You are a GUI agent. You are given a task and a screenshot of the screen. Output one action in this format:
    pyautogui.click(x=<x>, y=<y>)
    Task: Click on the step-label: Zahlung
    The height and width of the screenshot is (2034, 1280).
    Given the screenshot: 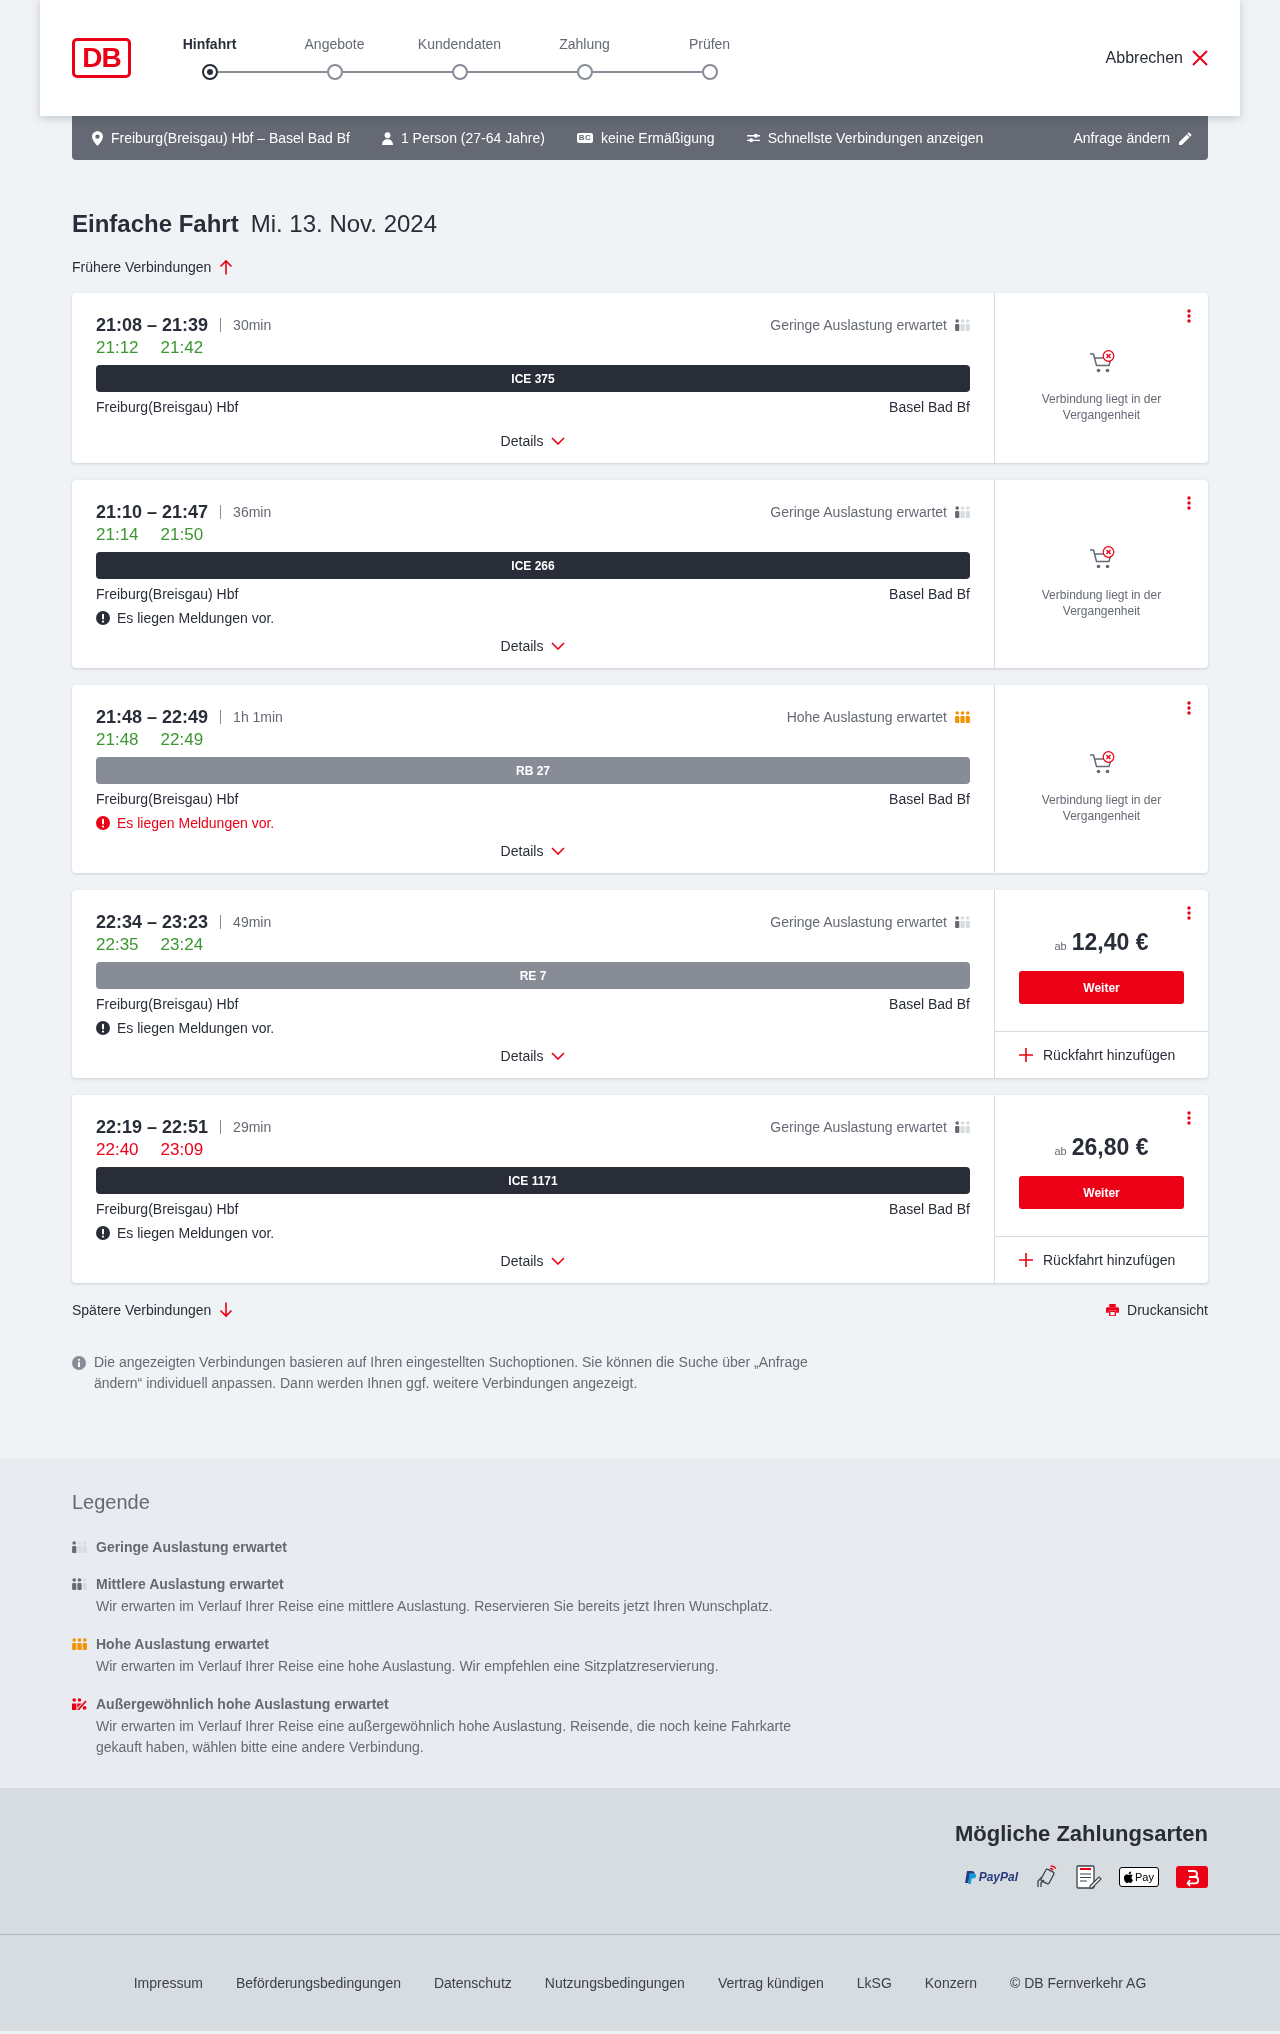 What is the action you would take?
    pyautogui.click(x=584, y=44)
    